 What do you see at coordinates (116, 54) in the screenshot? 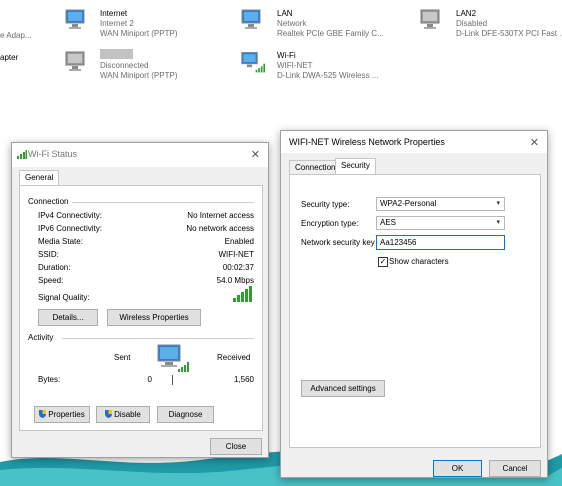
I see `redacted-name-block` at bounding box center [116, 54].